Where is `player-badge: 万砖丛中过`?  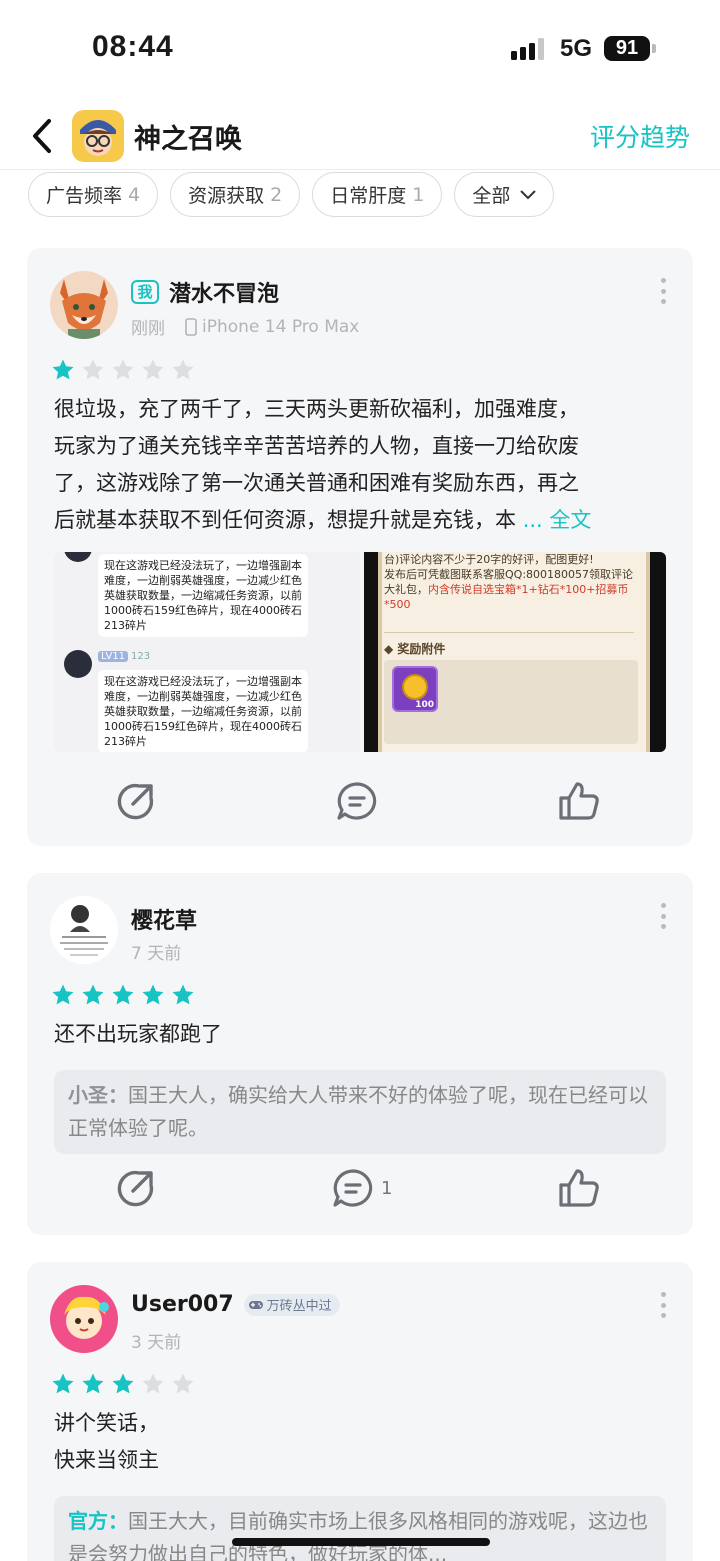 player-badge: 万砖丛中过 is located at coordinates (291, 1304).